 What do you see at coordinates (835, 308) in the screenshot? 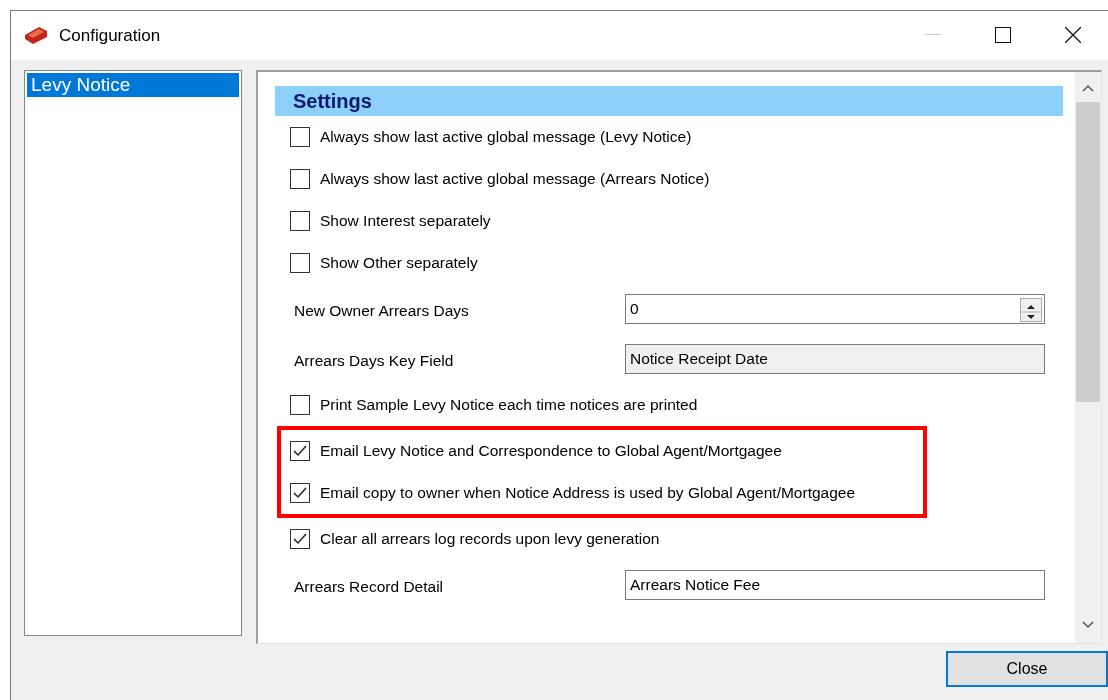
I see `input-field: 0` at bounding box center [835, 308].